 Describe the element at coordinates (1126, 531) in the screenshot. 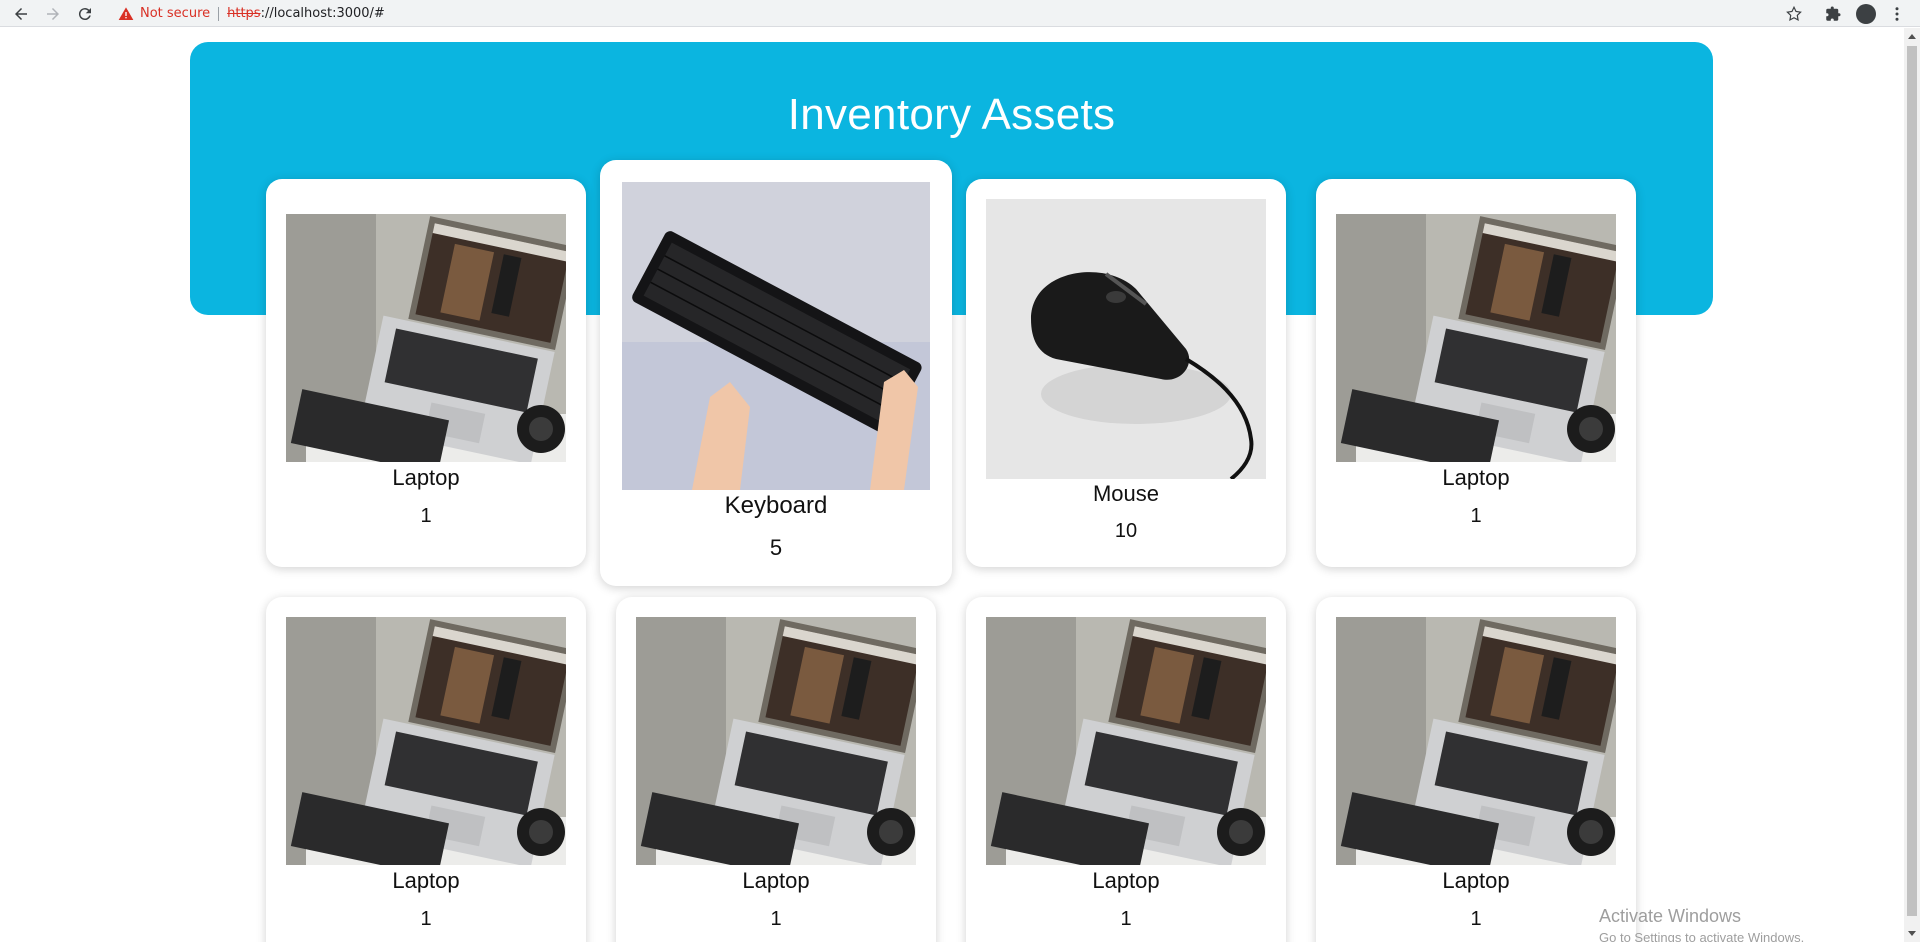

I see `asset-quantity: 10` at that location.